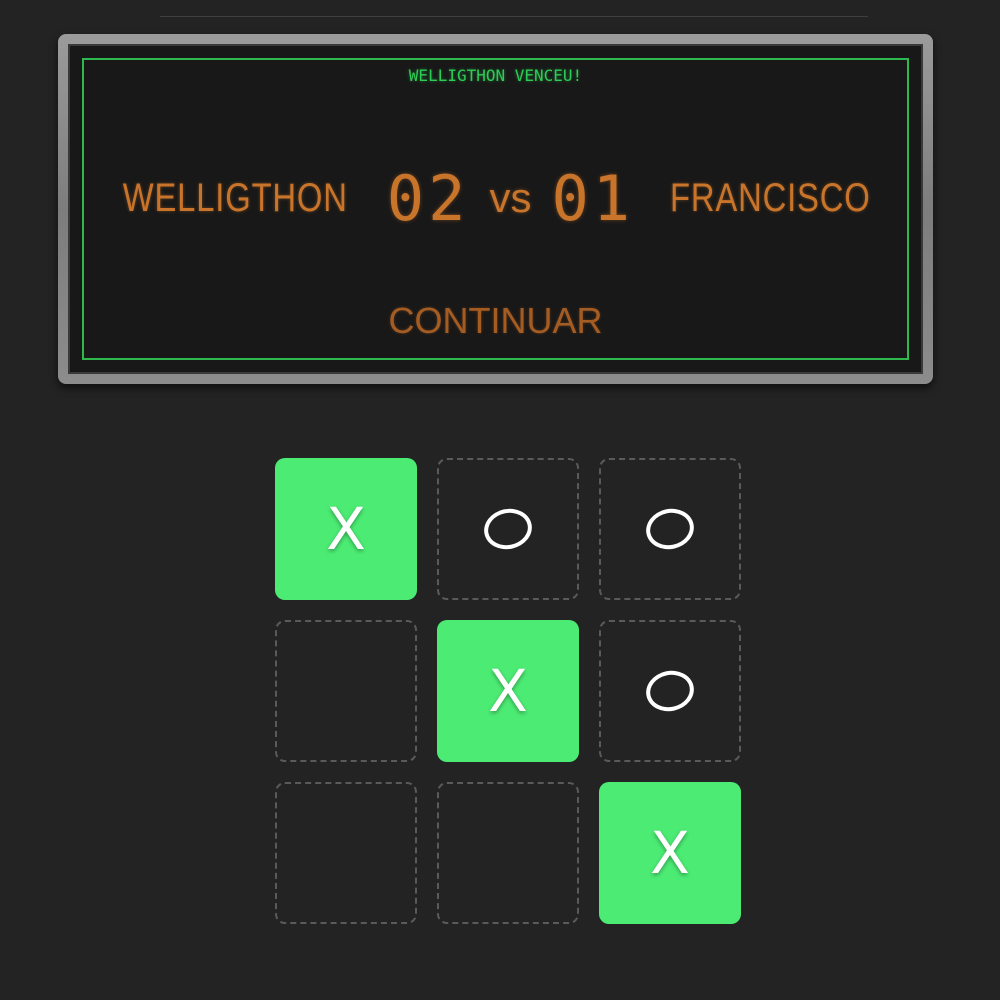  I want to click on player1-score: 02, so click(428, 198).